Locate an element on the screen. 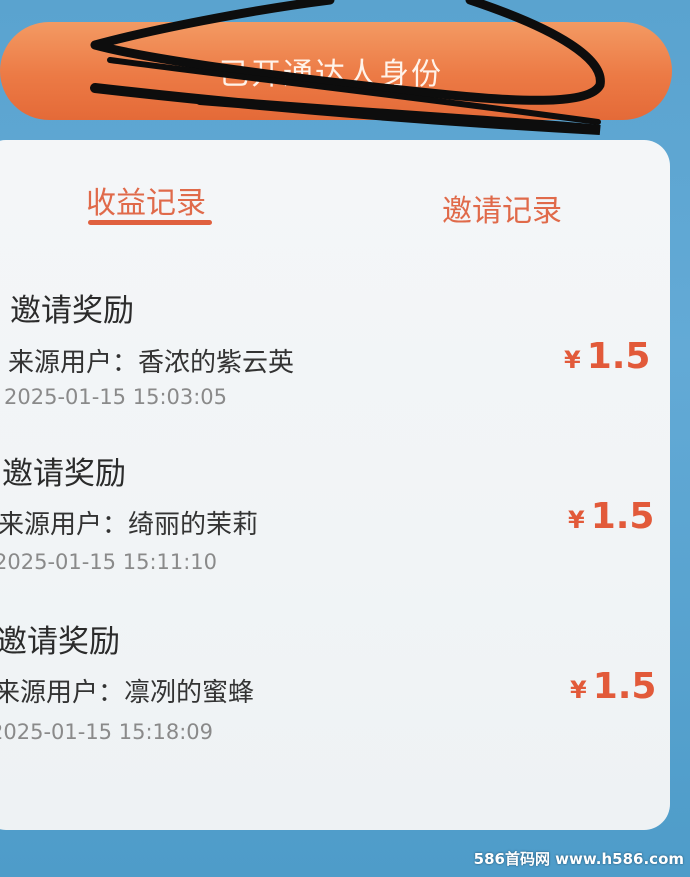 This screenshot has height=877, width=690. record-time: 2025-01-15 15:18:09 is located at coordinates (107, 732).